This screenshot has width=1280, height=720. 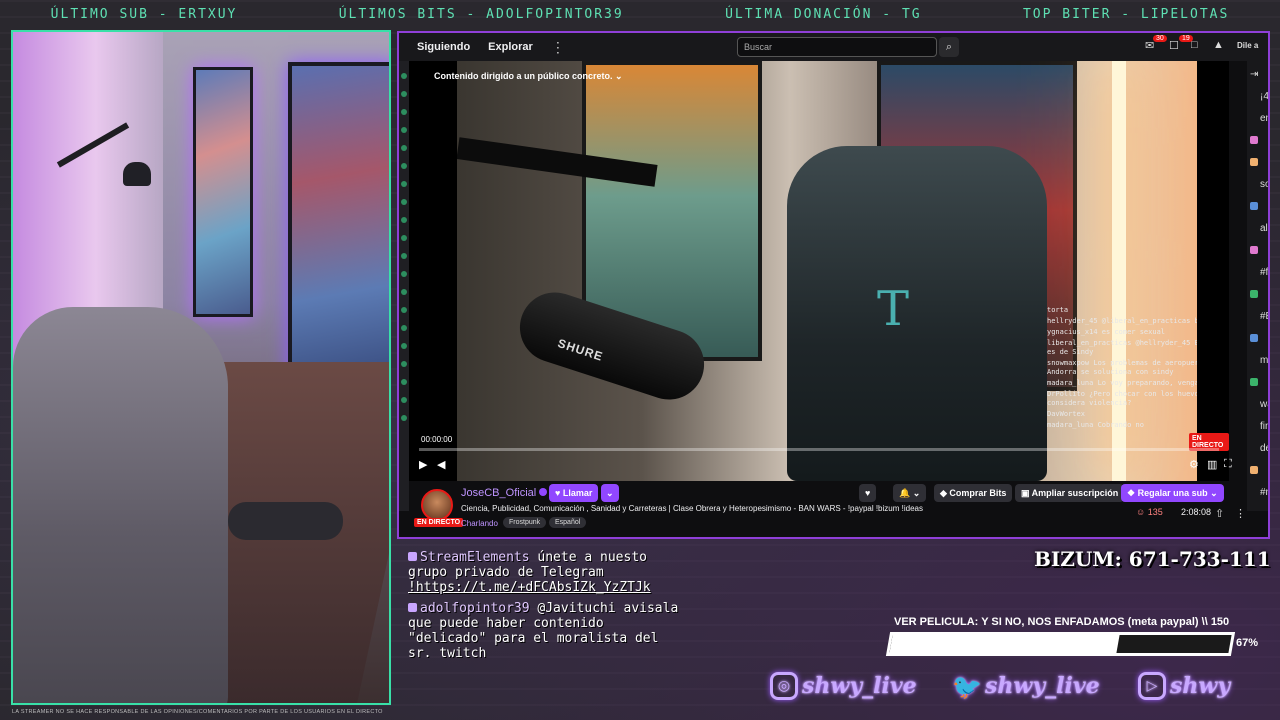 I want to click on webcam-poster-right, so click(x=338, y=234).